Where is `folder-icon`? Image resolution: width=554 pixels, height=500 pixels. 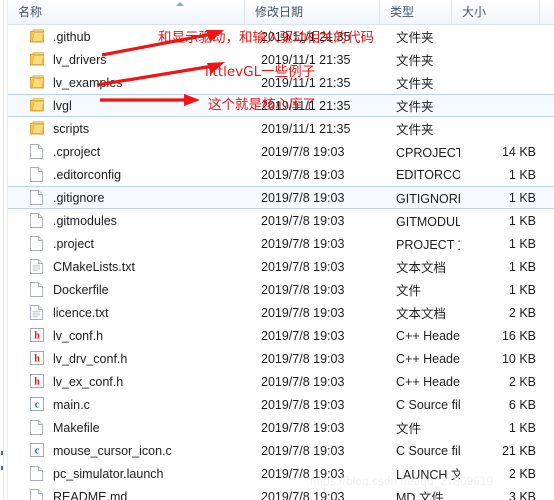 folder-icon is located at coordinates (38, 36).